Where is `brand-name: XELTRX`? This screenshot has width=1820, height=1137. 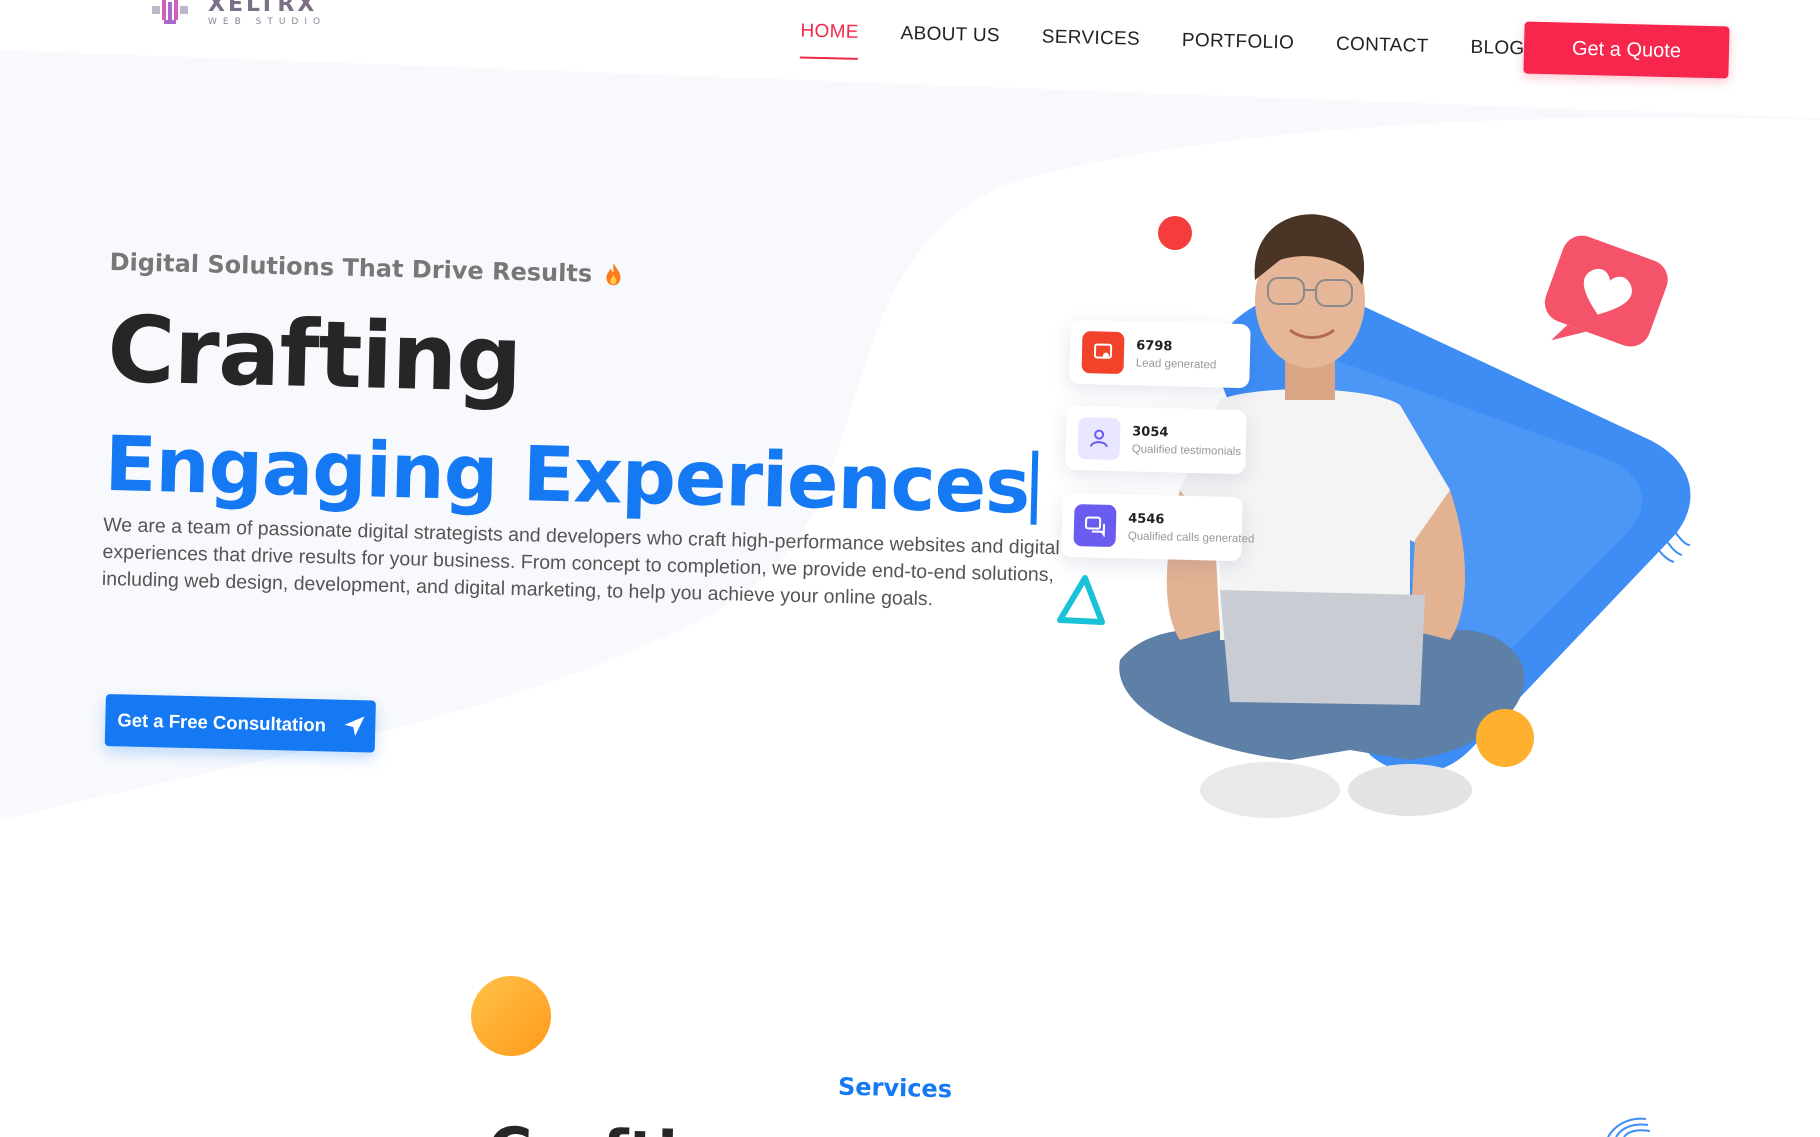
brand-name: XELTRX is located at coordinates (263, 8).